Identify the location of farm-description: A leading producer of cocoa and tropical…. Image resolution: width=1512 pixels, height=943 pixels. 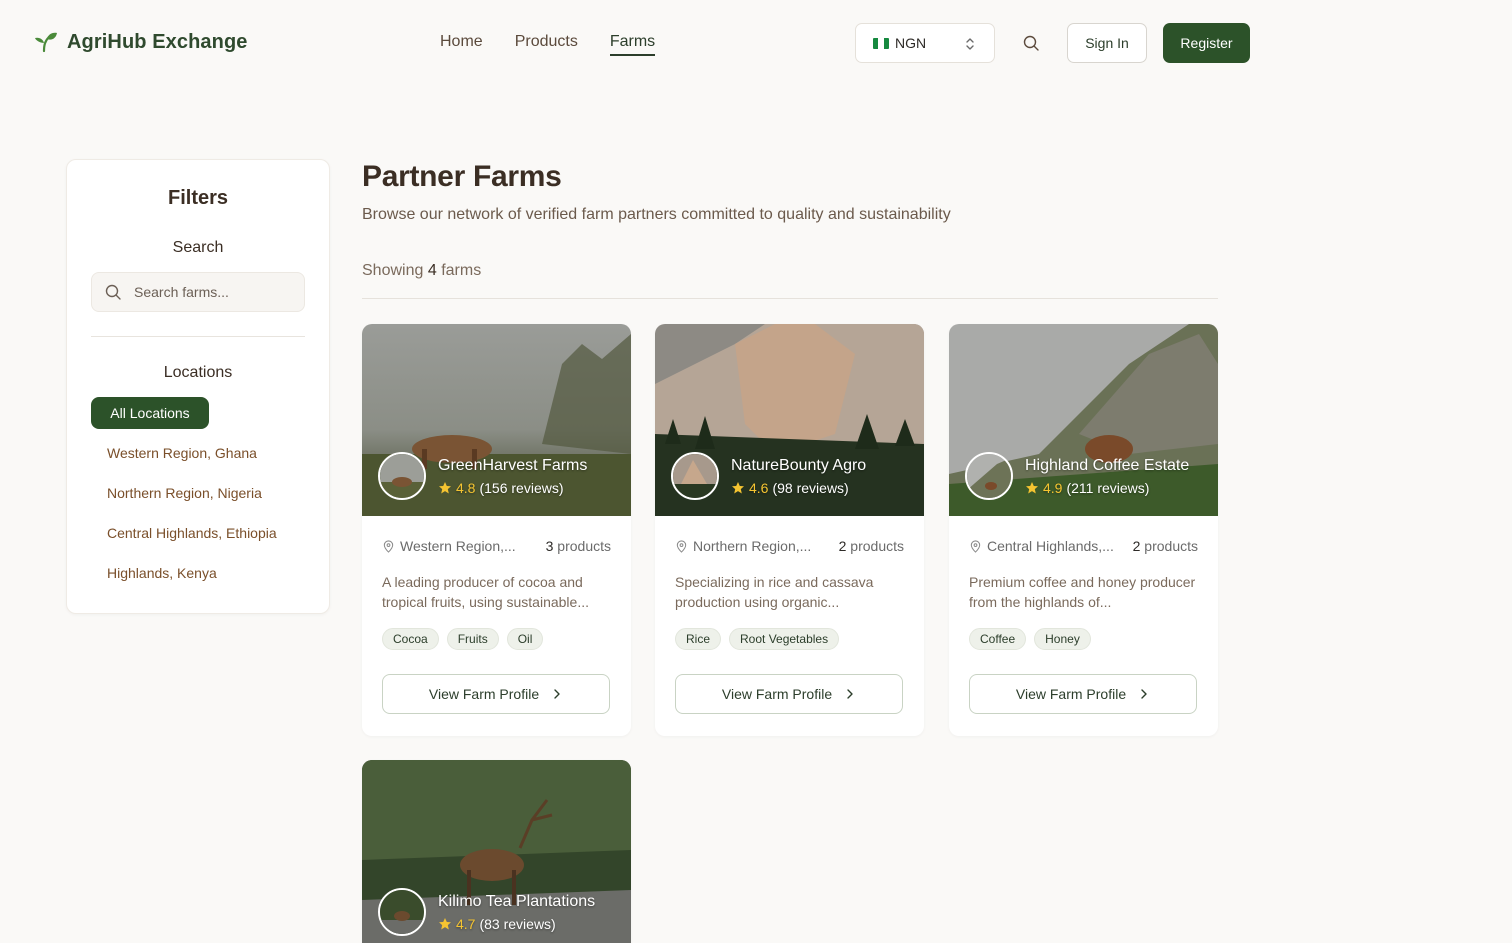
(485, 592).